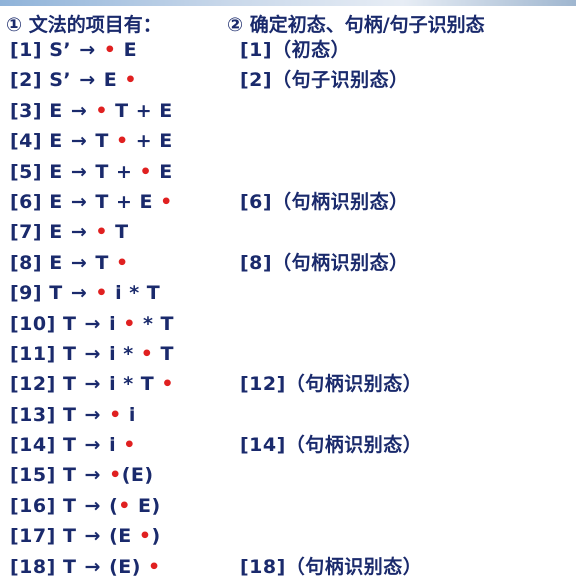 This screenshot has width=576, height=583. What do you see at coordinates (125, 202) in the screenshot?
I see `item-row: [6] E → T + E •` at bounding box center [125, 202].